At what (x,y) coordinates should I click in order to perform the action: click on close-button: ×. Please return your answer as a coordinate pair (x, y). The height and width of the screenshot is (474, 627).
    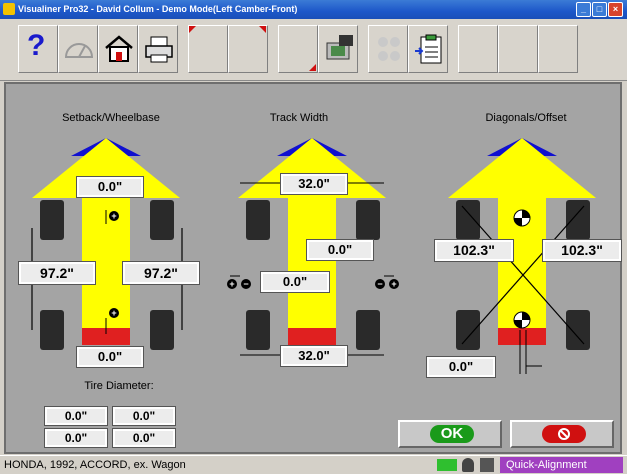
    Looking at the image, I should click on (615, 9).